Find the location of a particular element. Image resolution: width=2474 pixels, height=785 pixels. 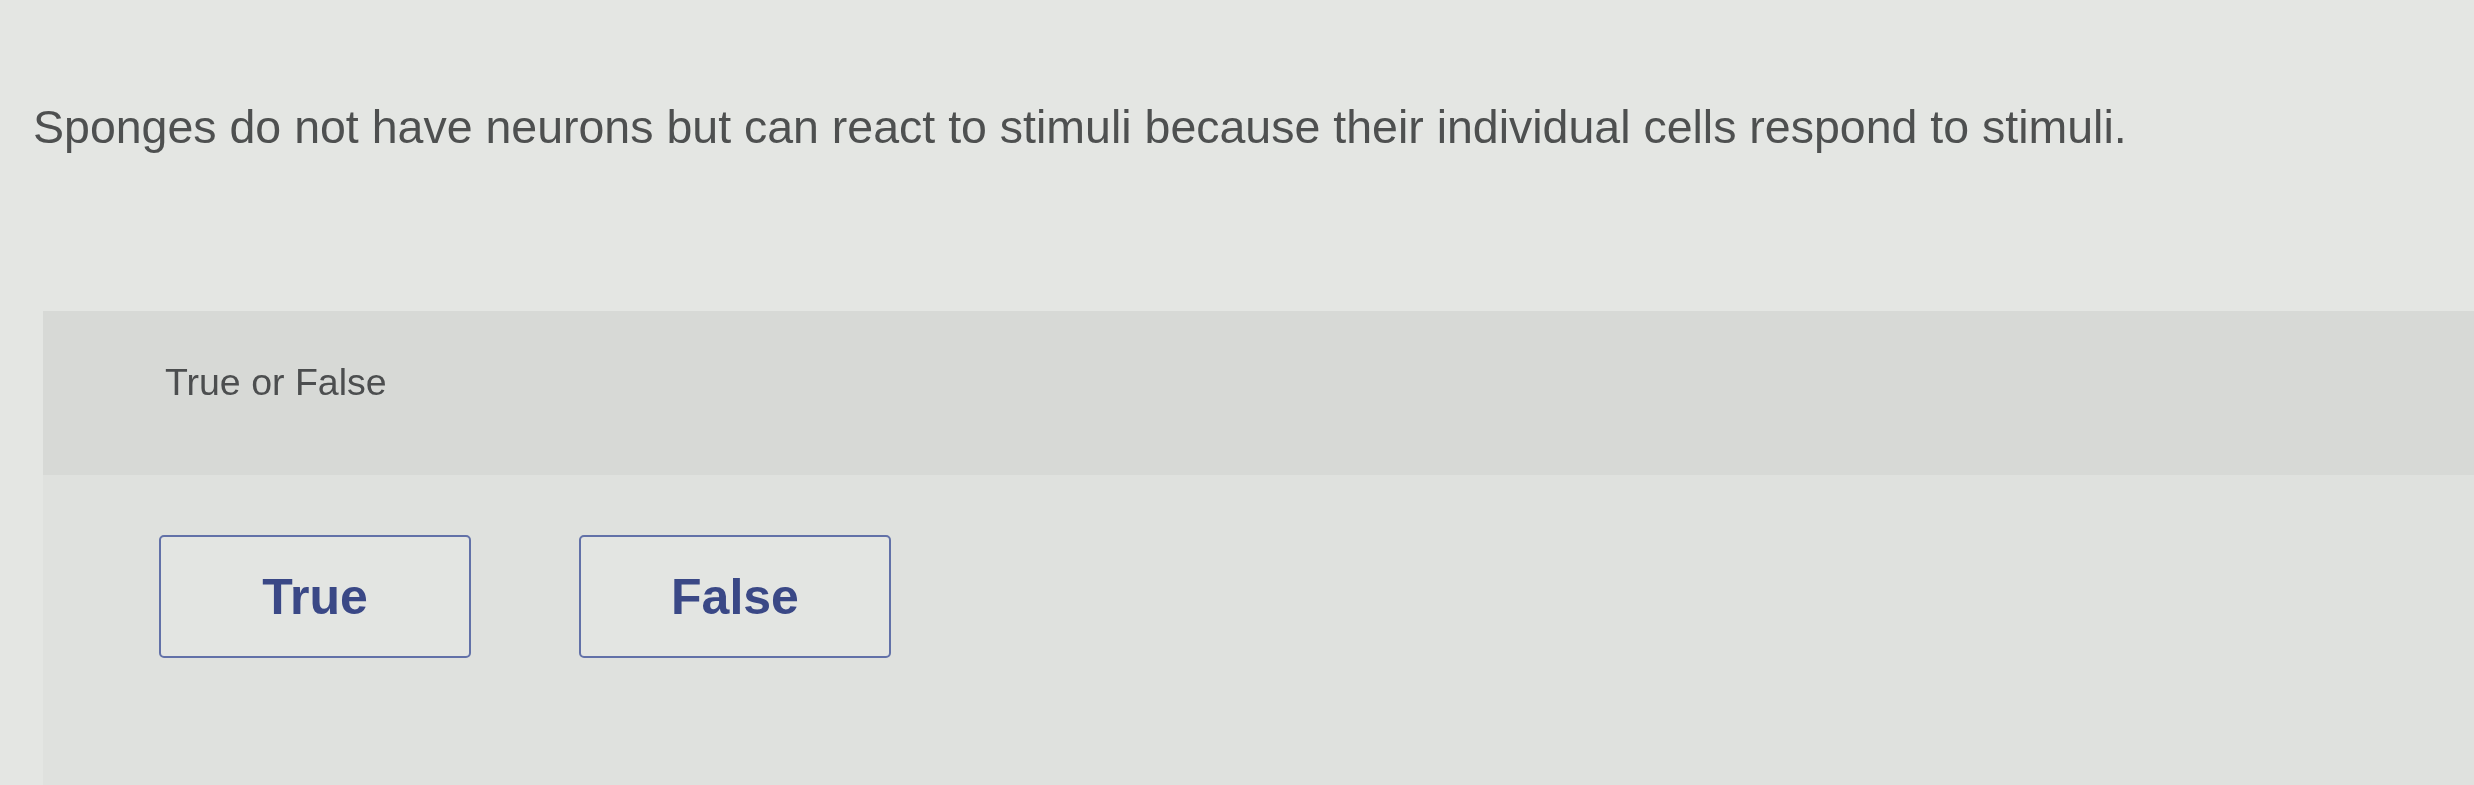

answer-option-button: True is located at coordinates (315, 596).